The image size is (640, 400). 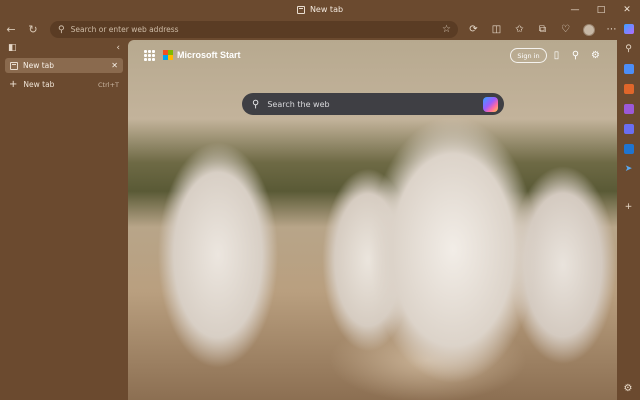 I want to click on address-input: Search or enter web address, so click(x=253, y=29).